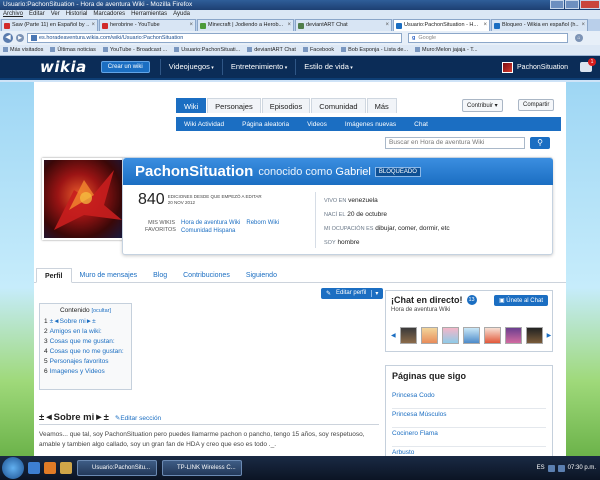 The height and width of the screenshot is (480, 600). Describe the element at coordinates (549, 335) in the screenshot. I see `chevron-right-icon: ▶` at that location.